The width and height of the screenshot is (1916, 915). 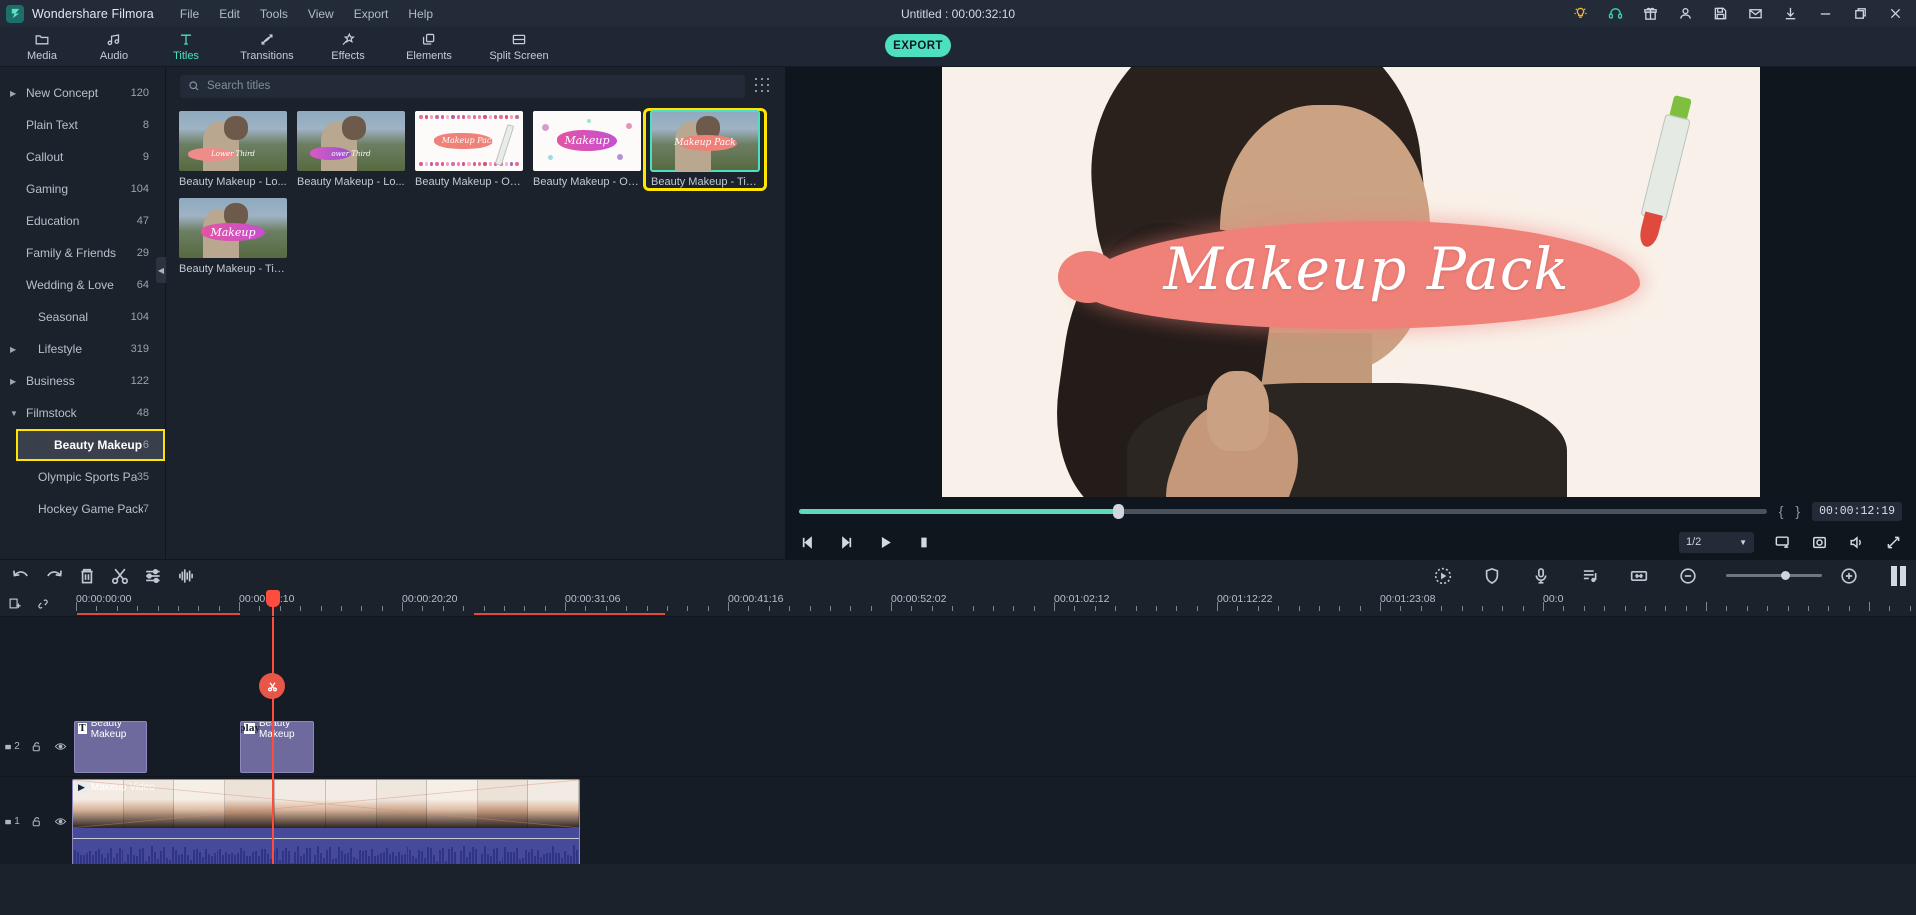 I want to click on pause-bars-icon, so click(x=1898, y=575).